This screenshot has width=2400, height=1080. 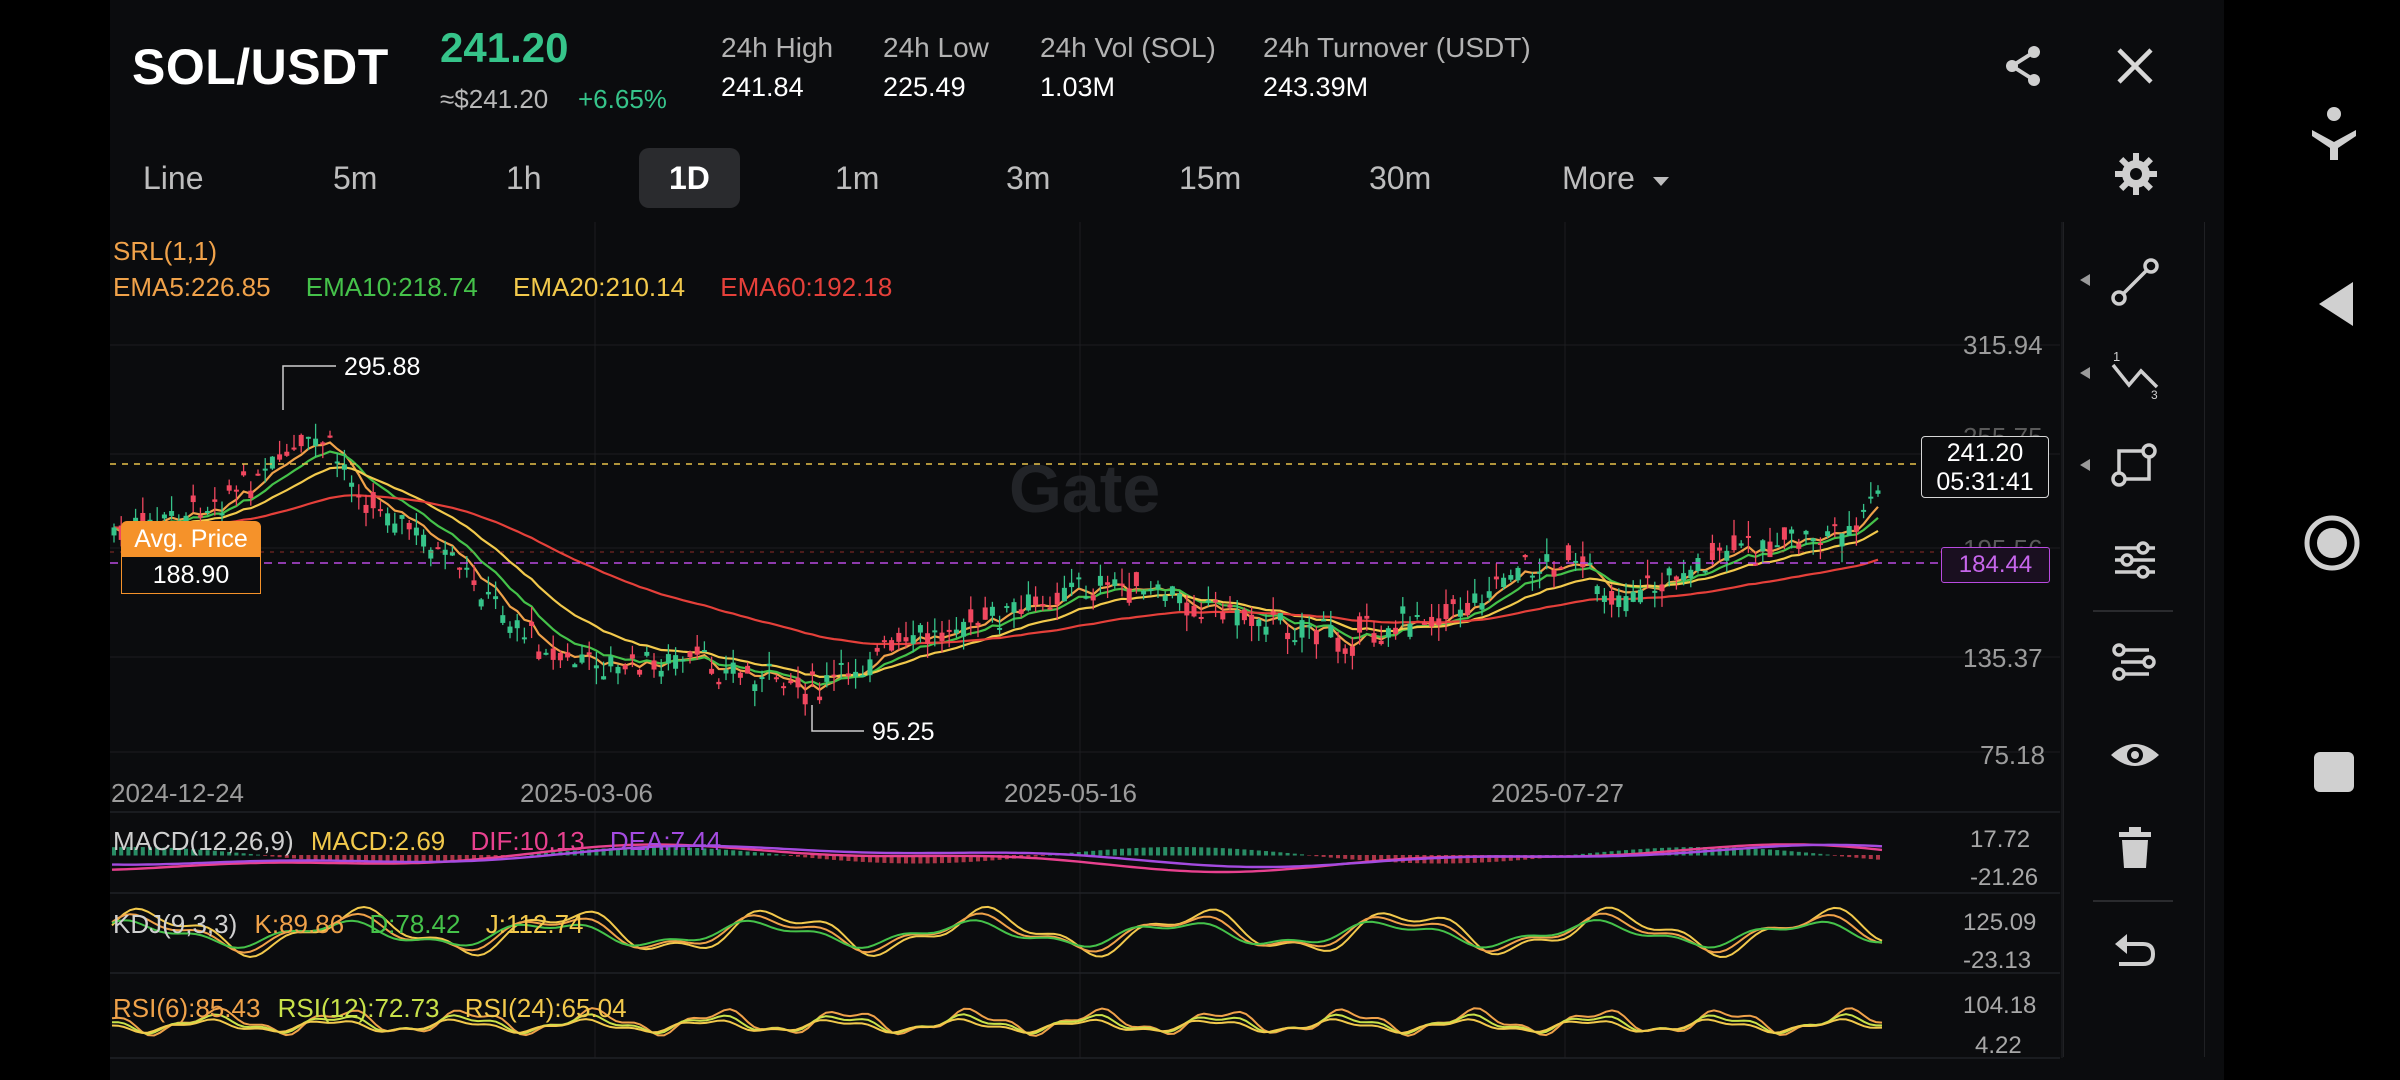 What do you see at coordinates (2000, 1005) in the screenshot?
I see `rsi-tick-top: 104.18` at bounding box center [2000, 1005].